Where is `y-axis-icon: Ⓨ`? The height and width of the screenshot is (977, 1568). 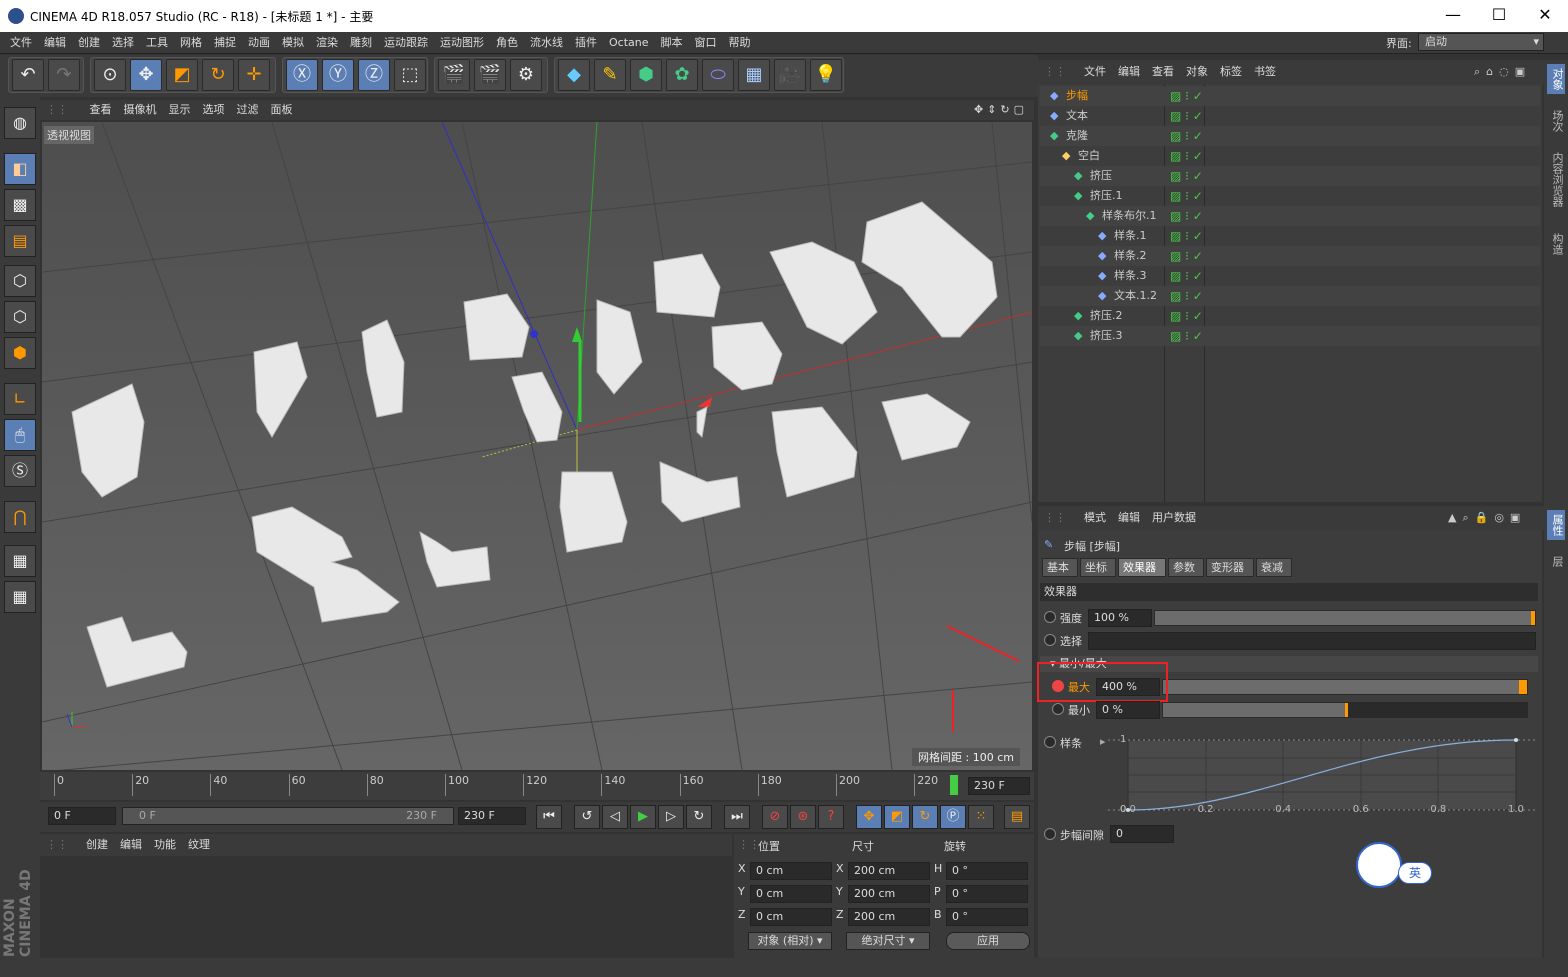 y-axis-icon: Ⓨ is located at coordinates (338, 75).